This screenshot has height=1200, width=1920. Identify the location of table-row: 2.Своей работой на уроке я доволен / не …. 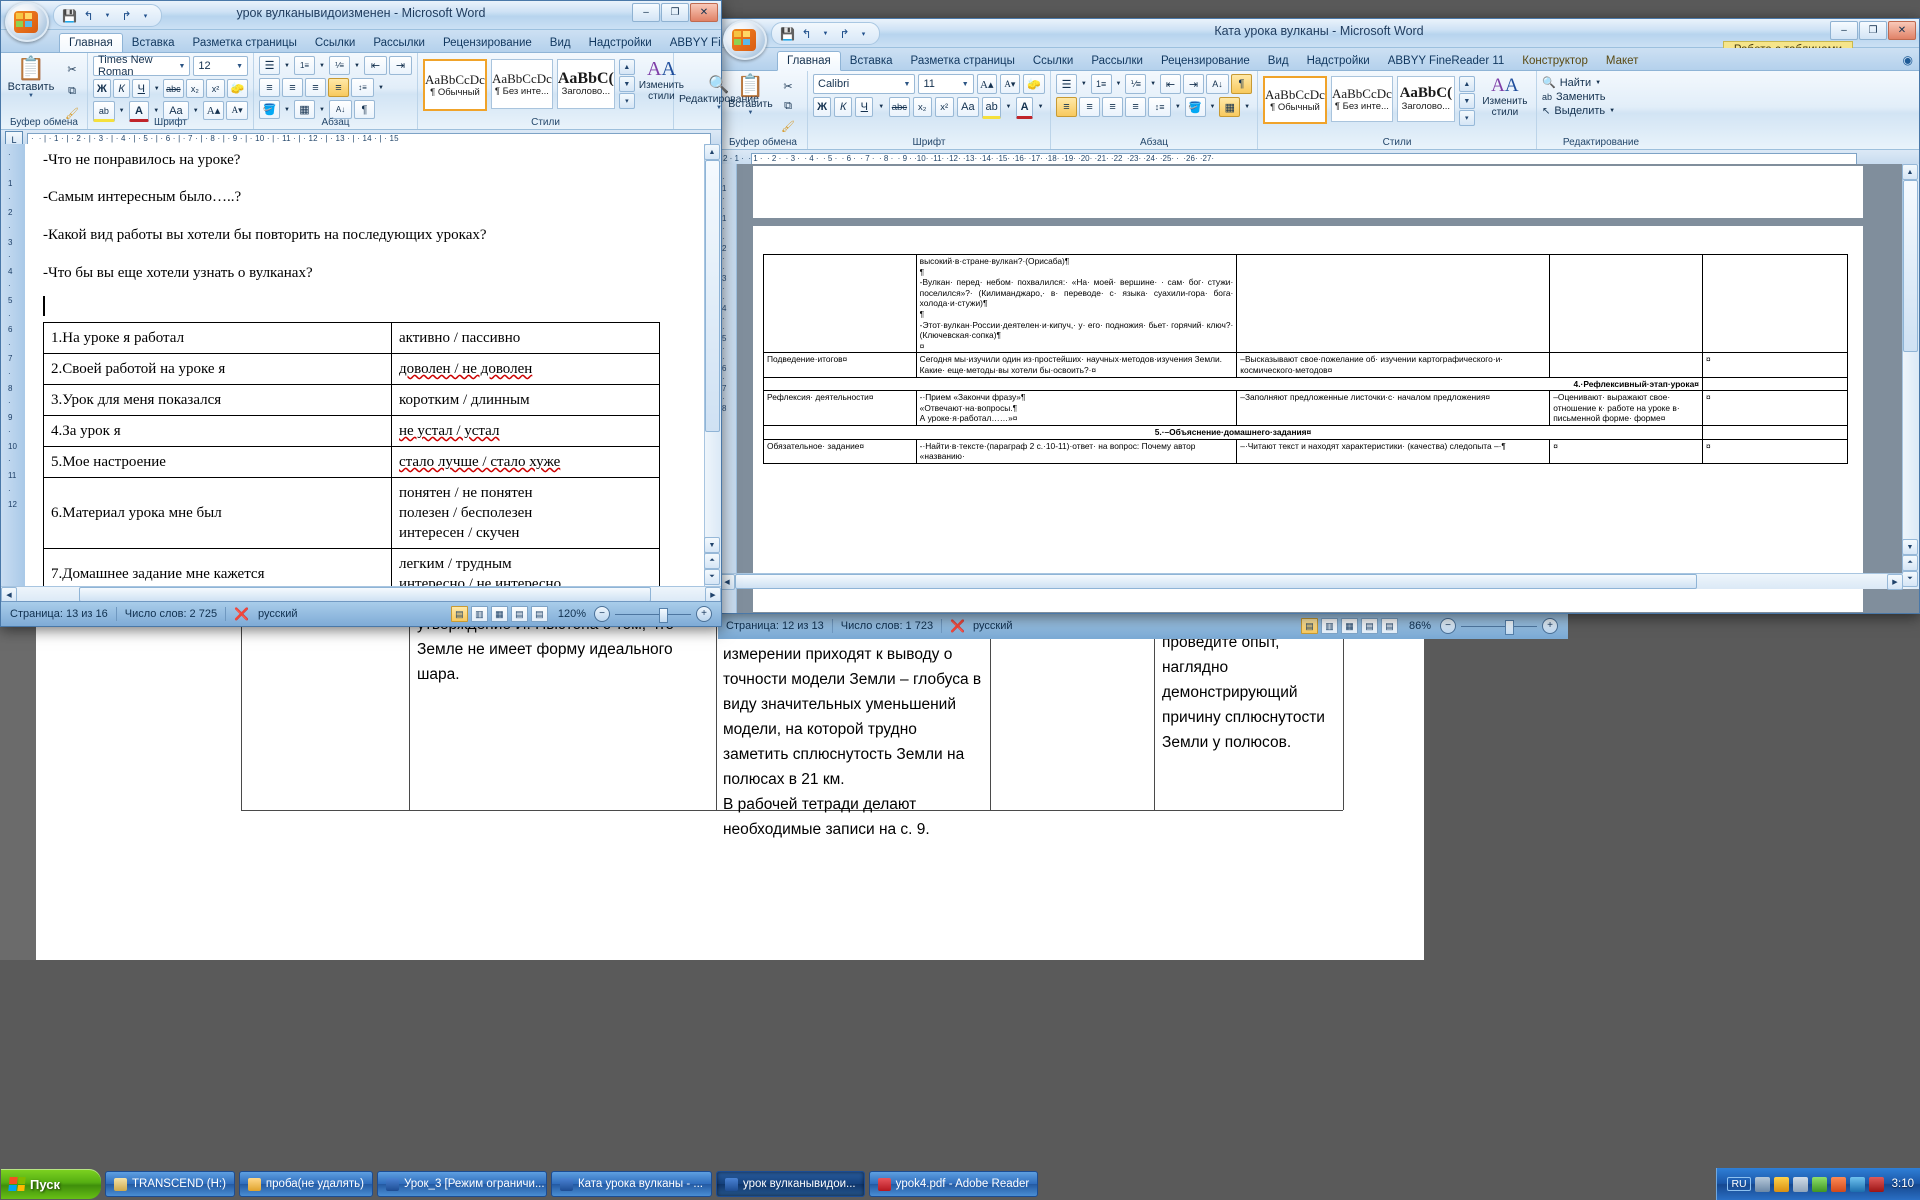
(351, 369).